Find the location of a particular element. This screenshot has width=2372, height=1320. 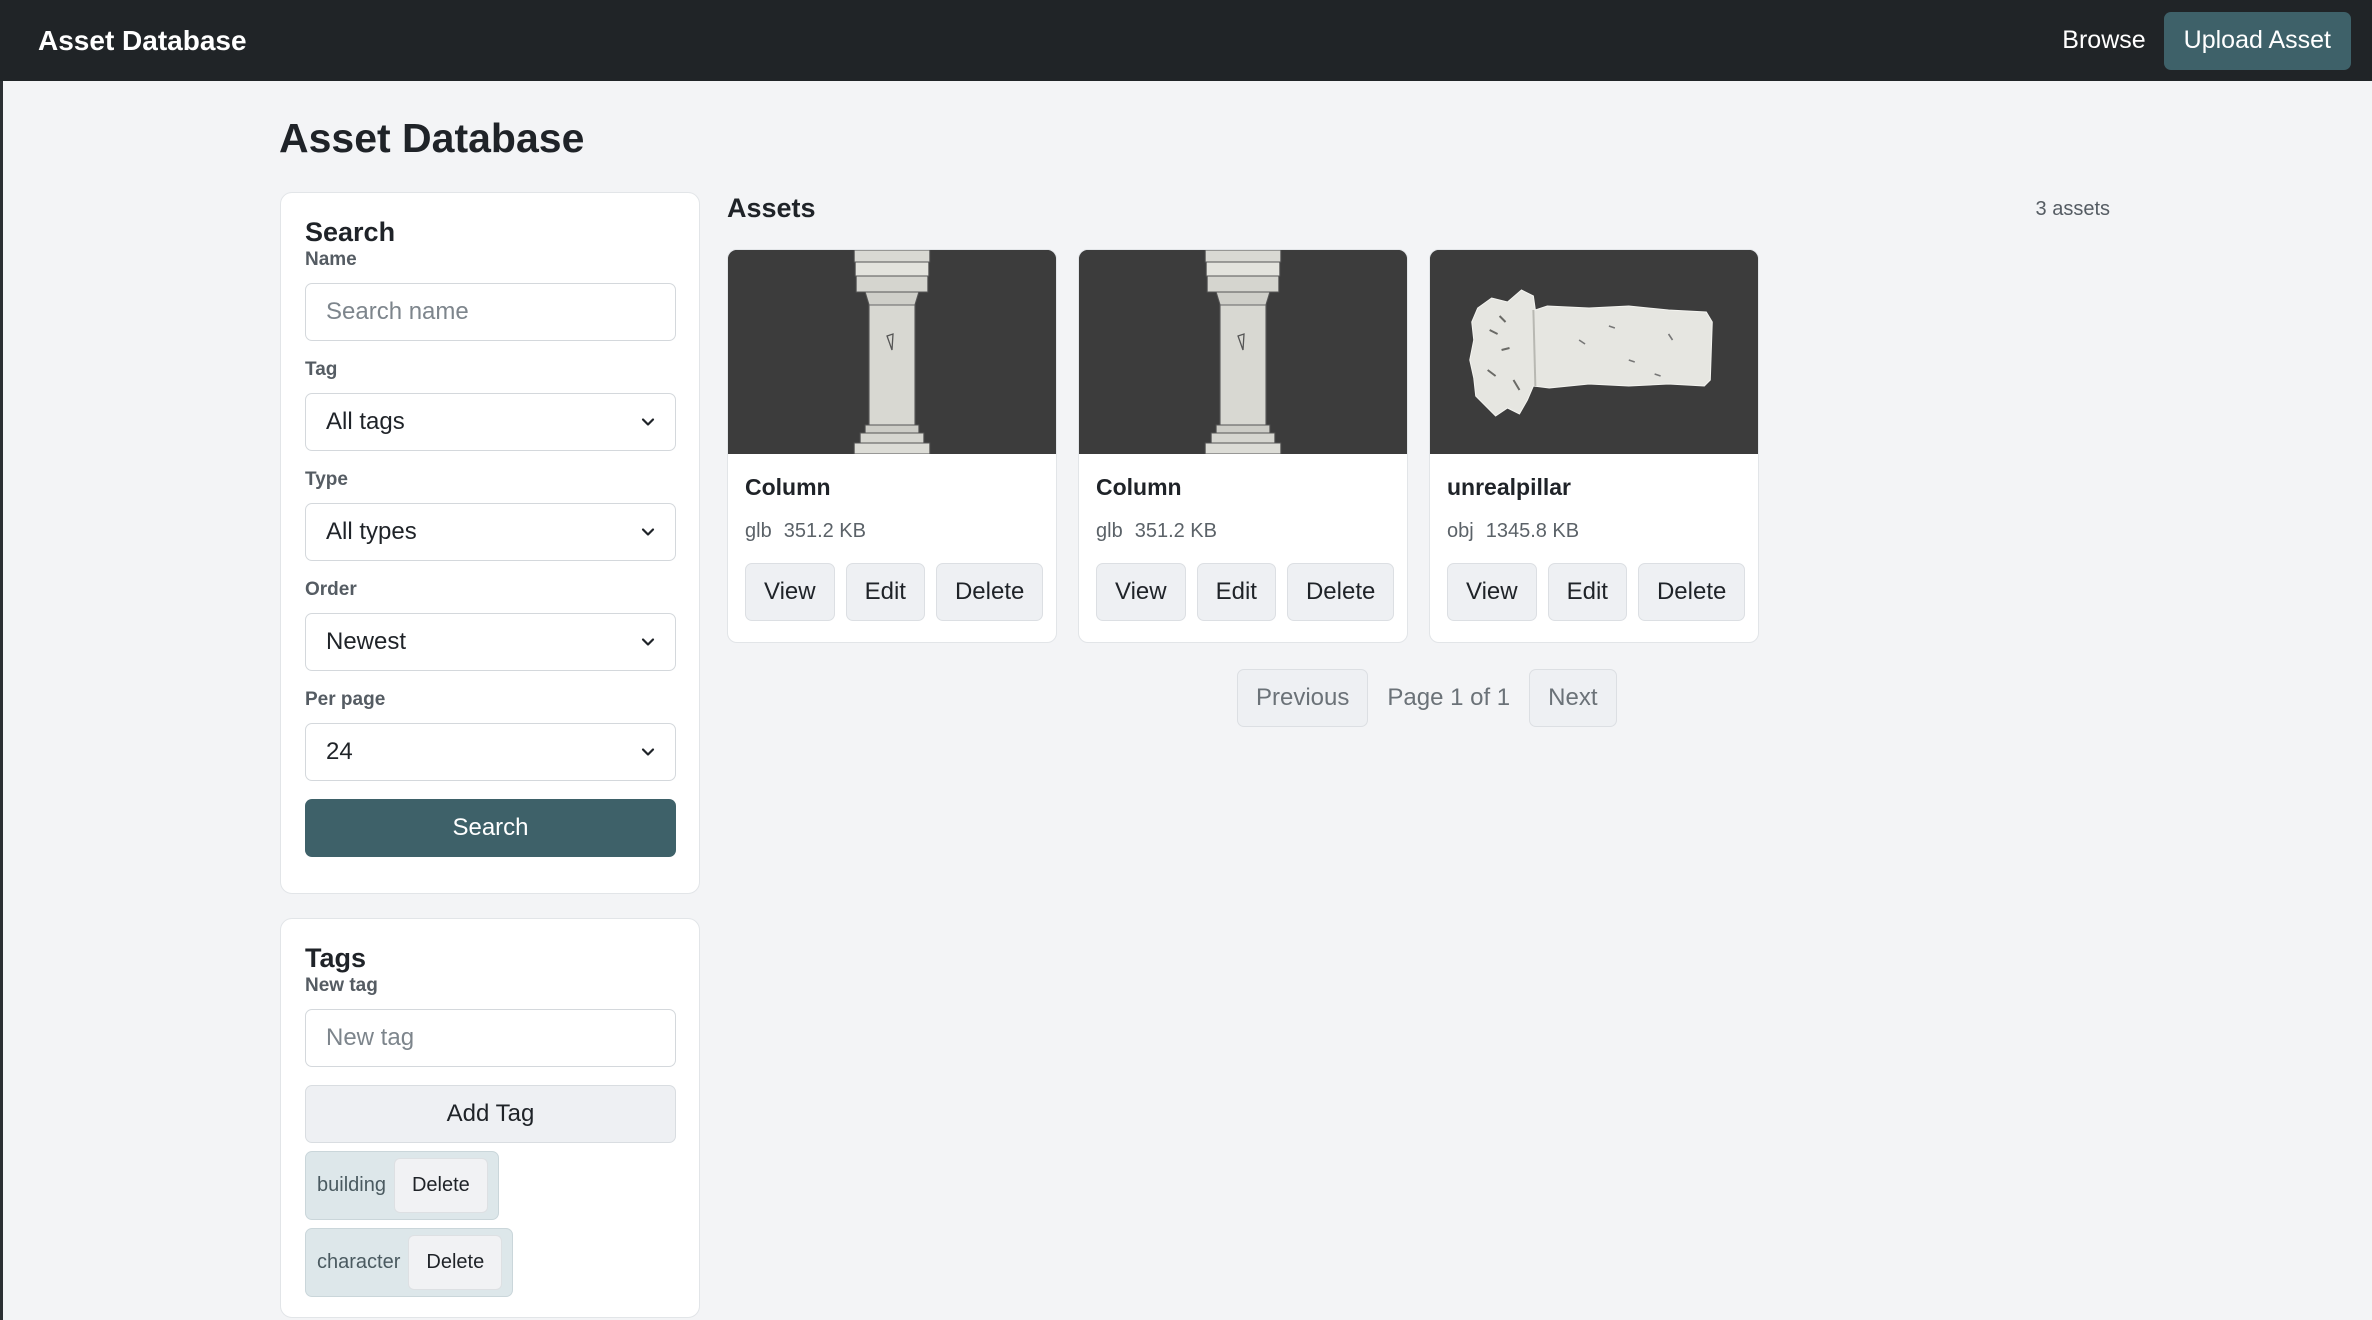

tag-name: building is located at coordinates (351, 1185).